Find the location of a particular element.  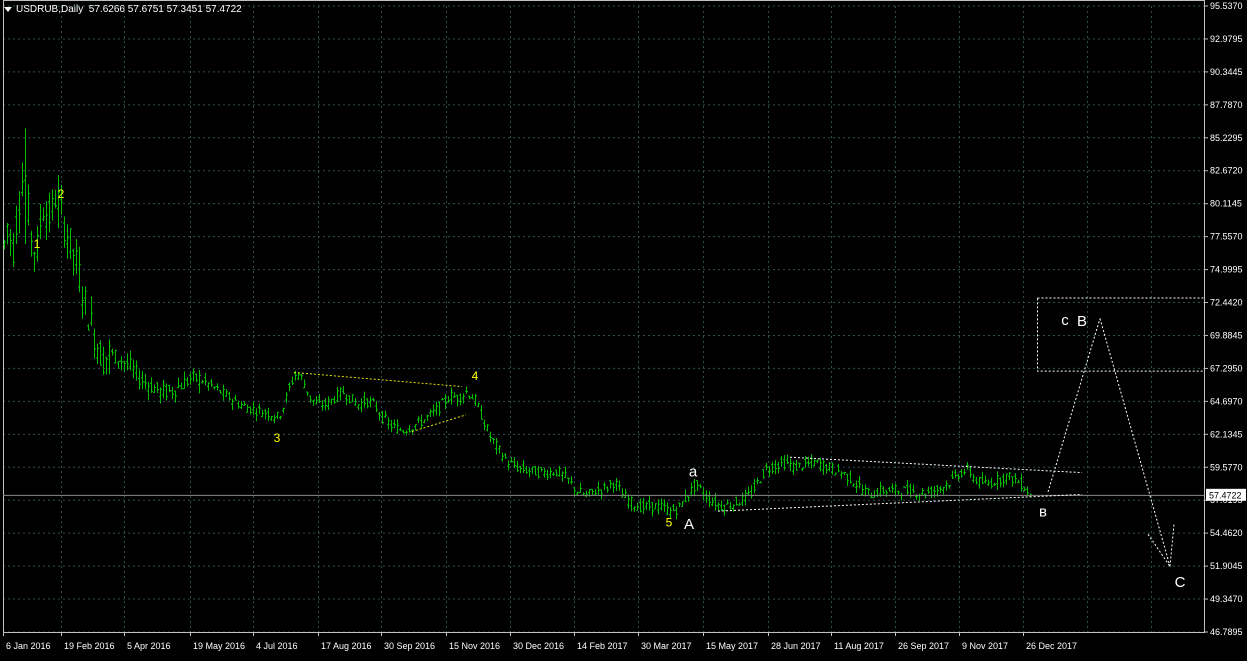

time-tick-label: 14 Feb 2017 is located at coordinates (602, 646).